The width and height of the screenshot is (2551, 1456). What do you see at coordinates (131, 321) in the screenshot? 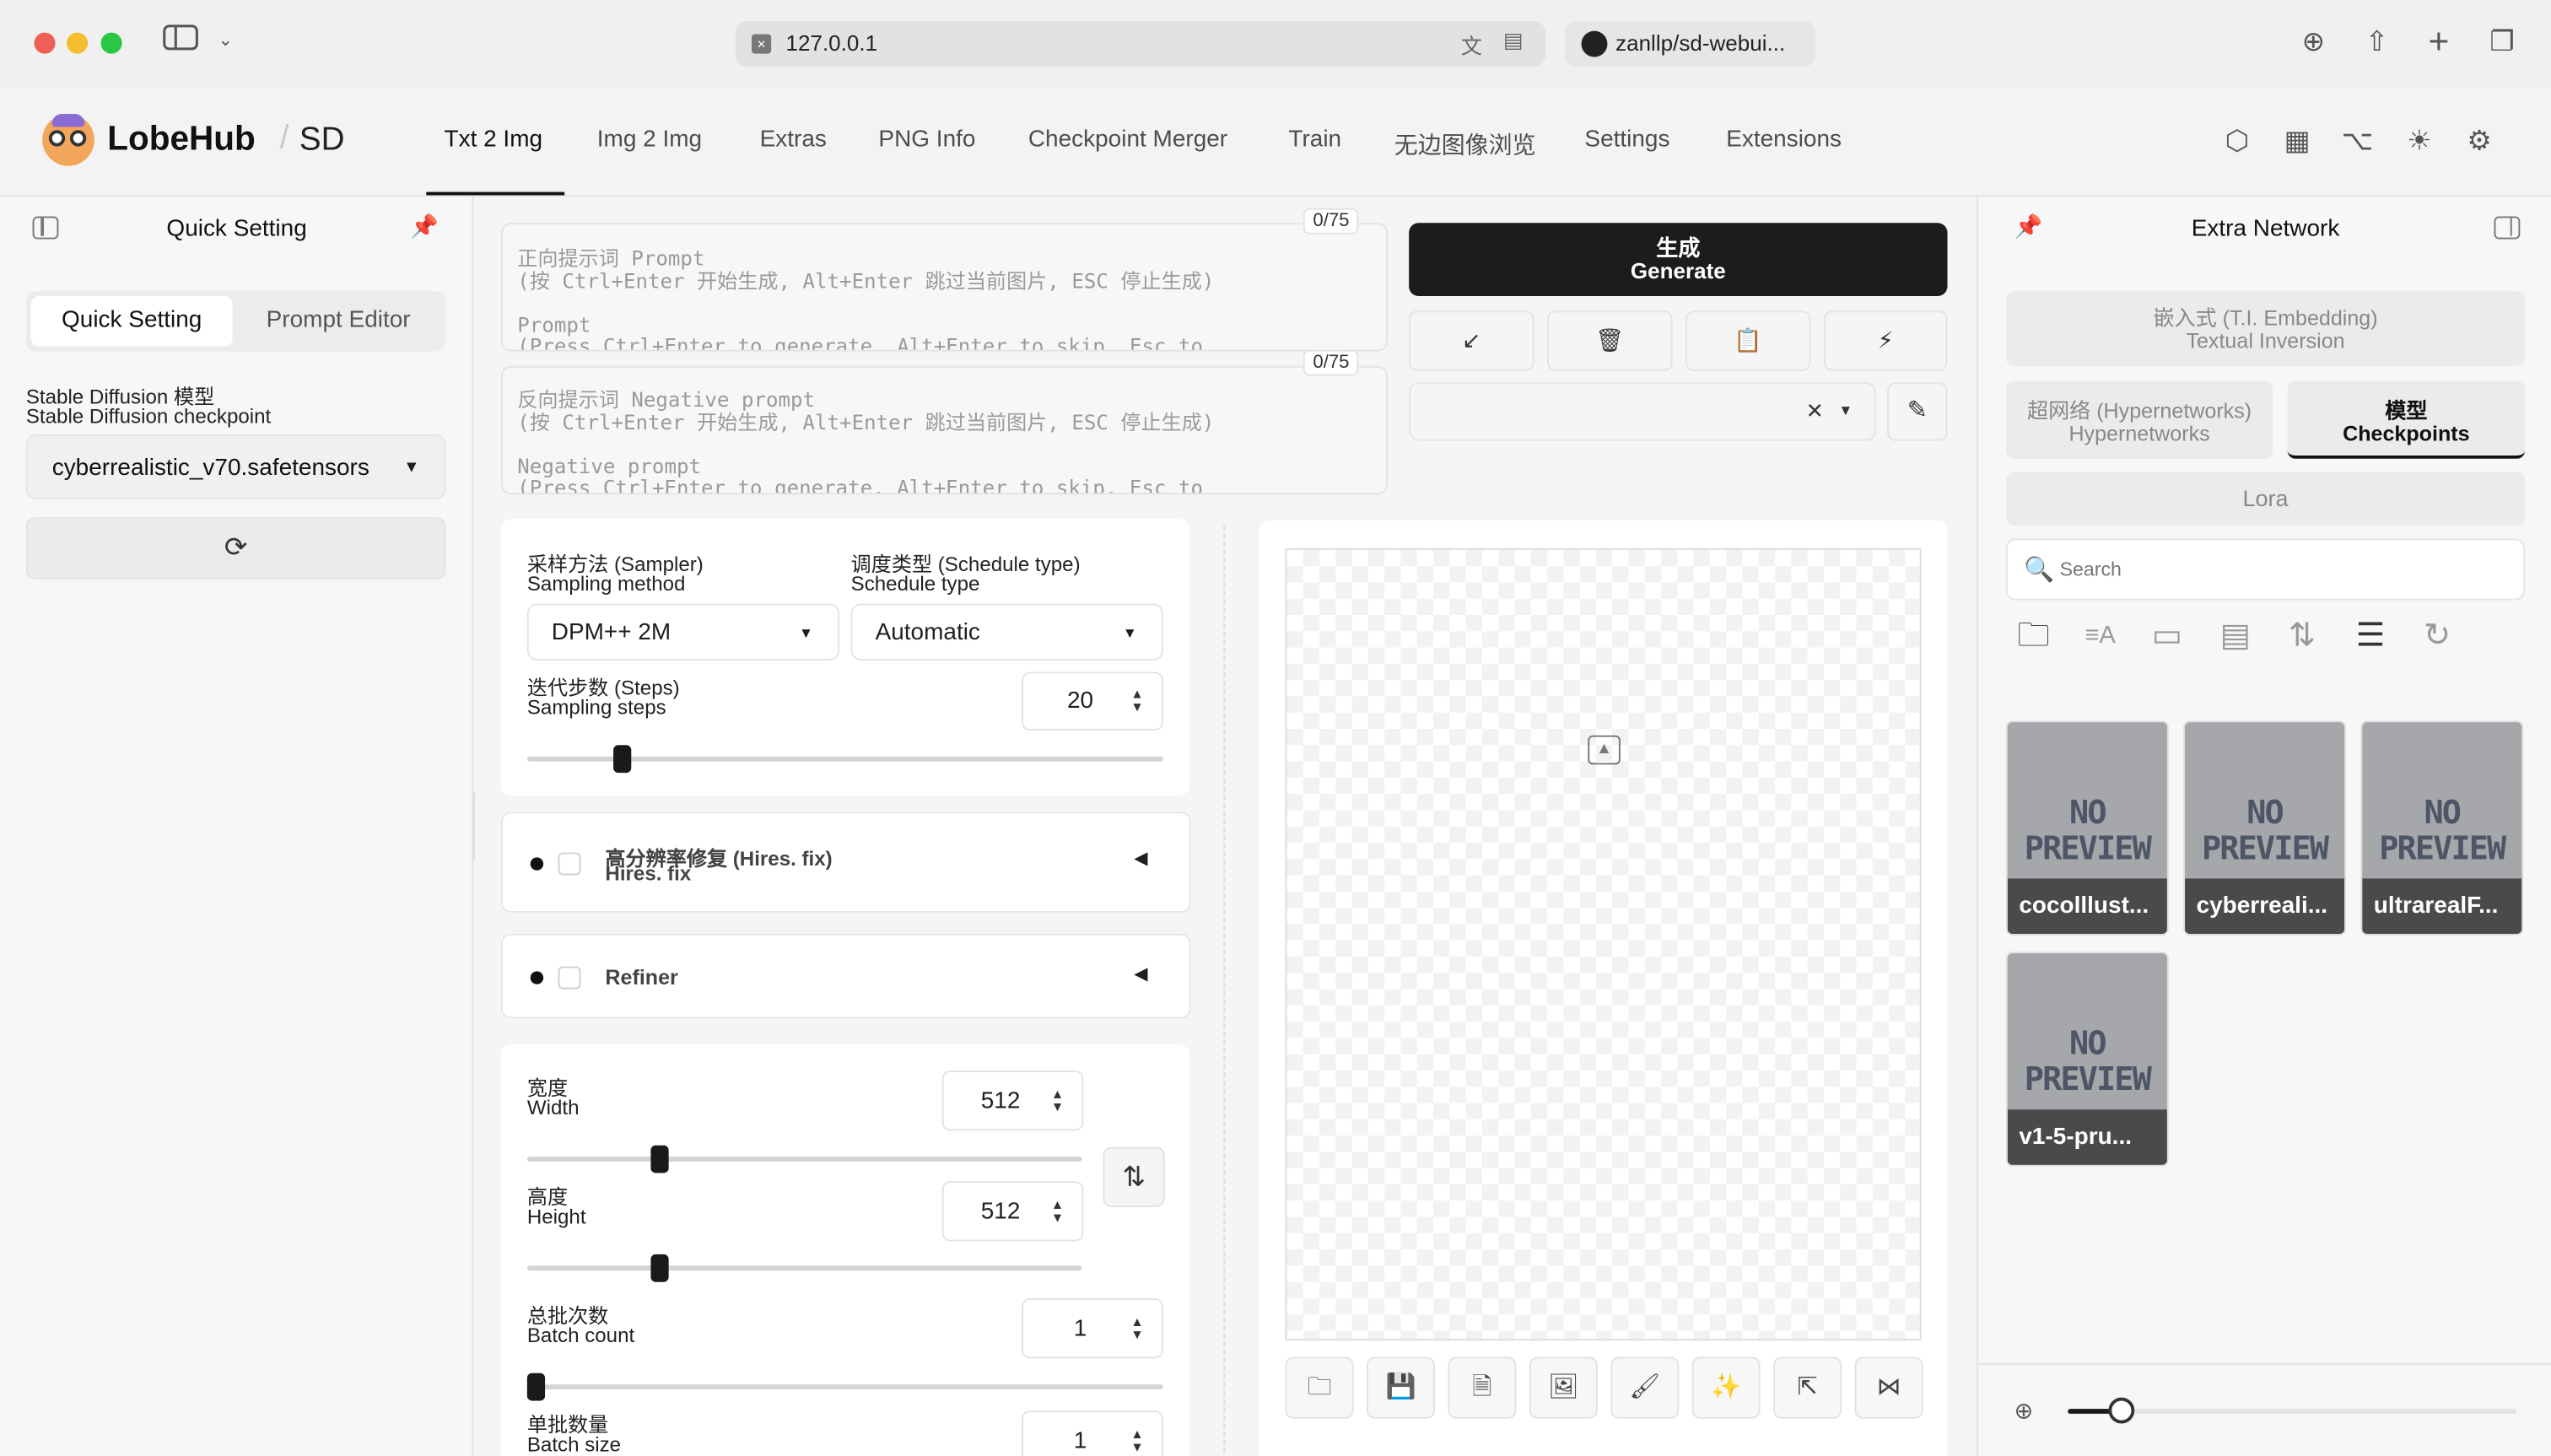
I see `tab-quick-setting: Quick Setting` at bounding box center [131, 321].